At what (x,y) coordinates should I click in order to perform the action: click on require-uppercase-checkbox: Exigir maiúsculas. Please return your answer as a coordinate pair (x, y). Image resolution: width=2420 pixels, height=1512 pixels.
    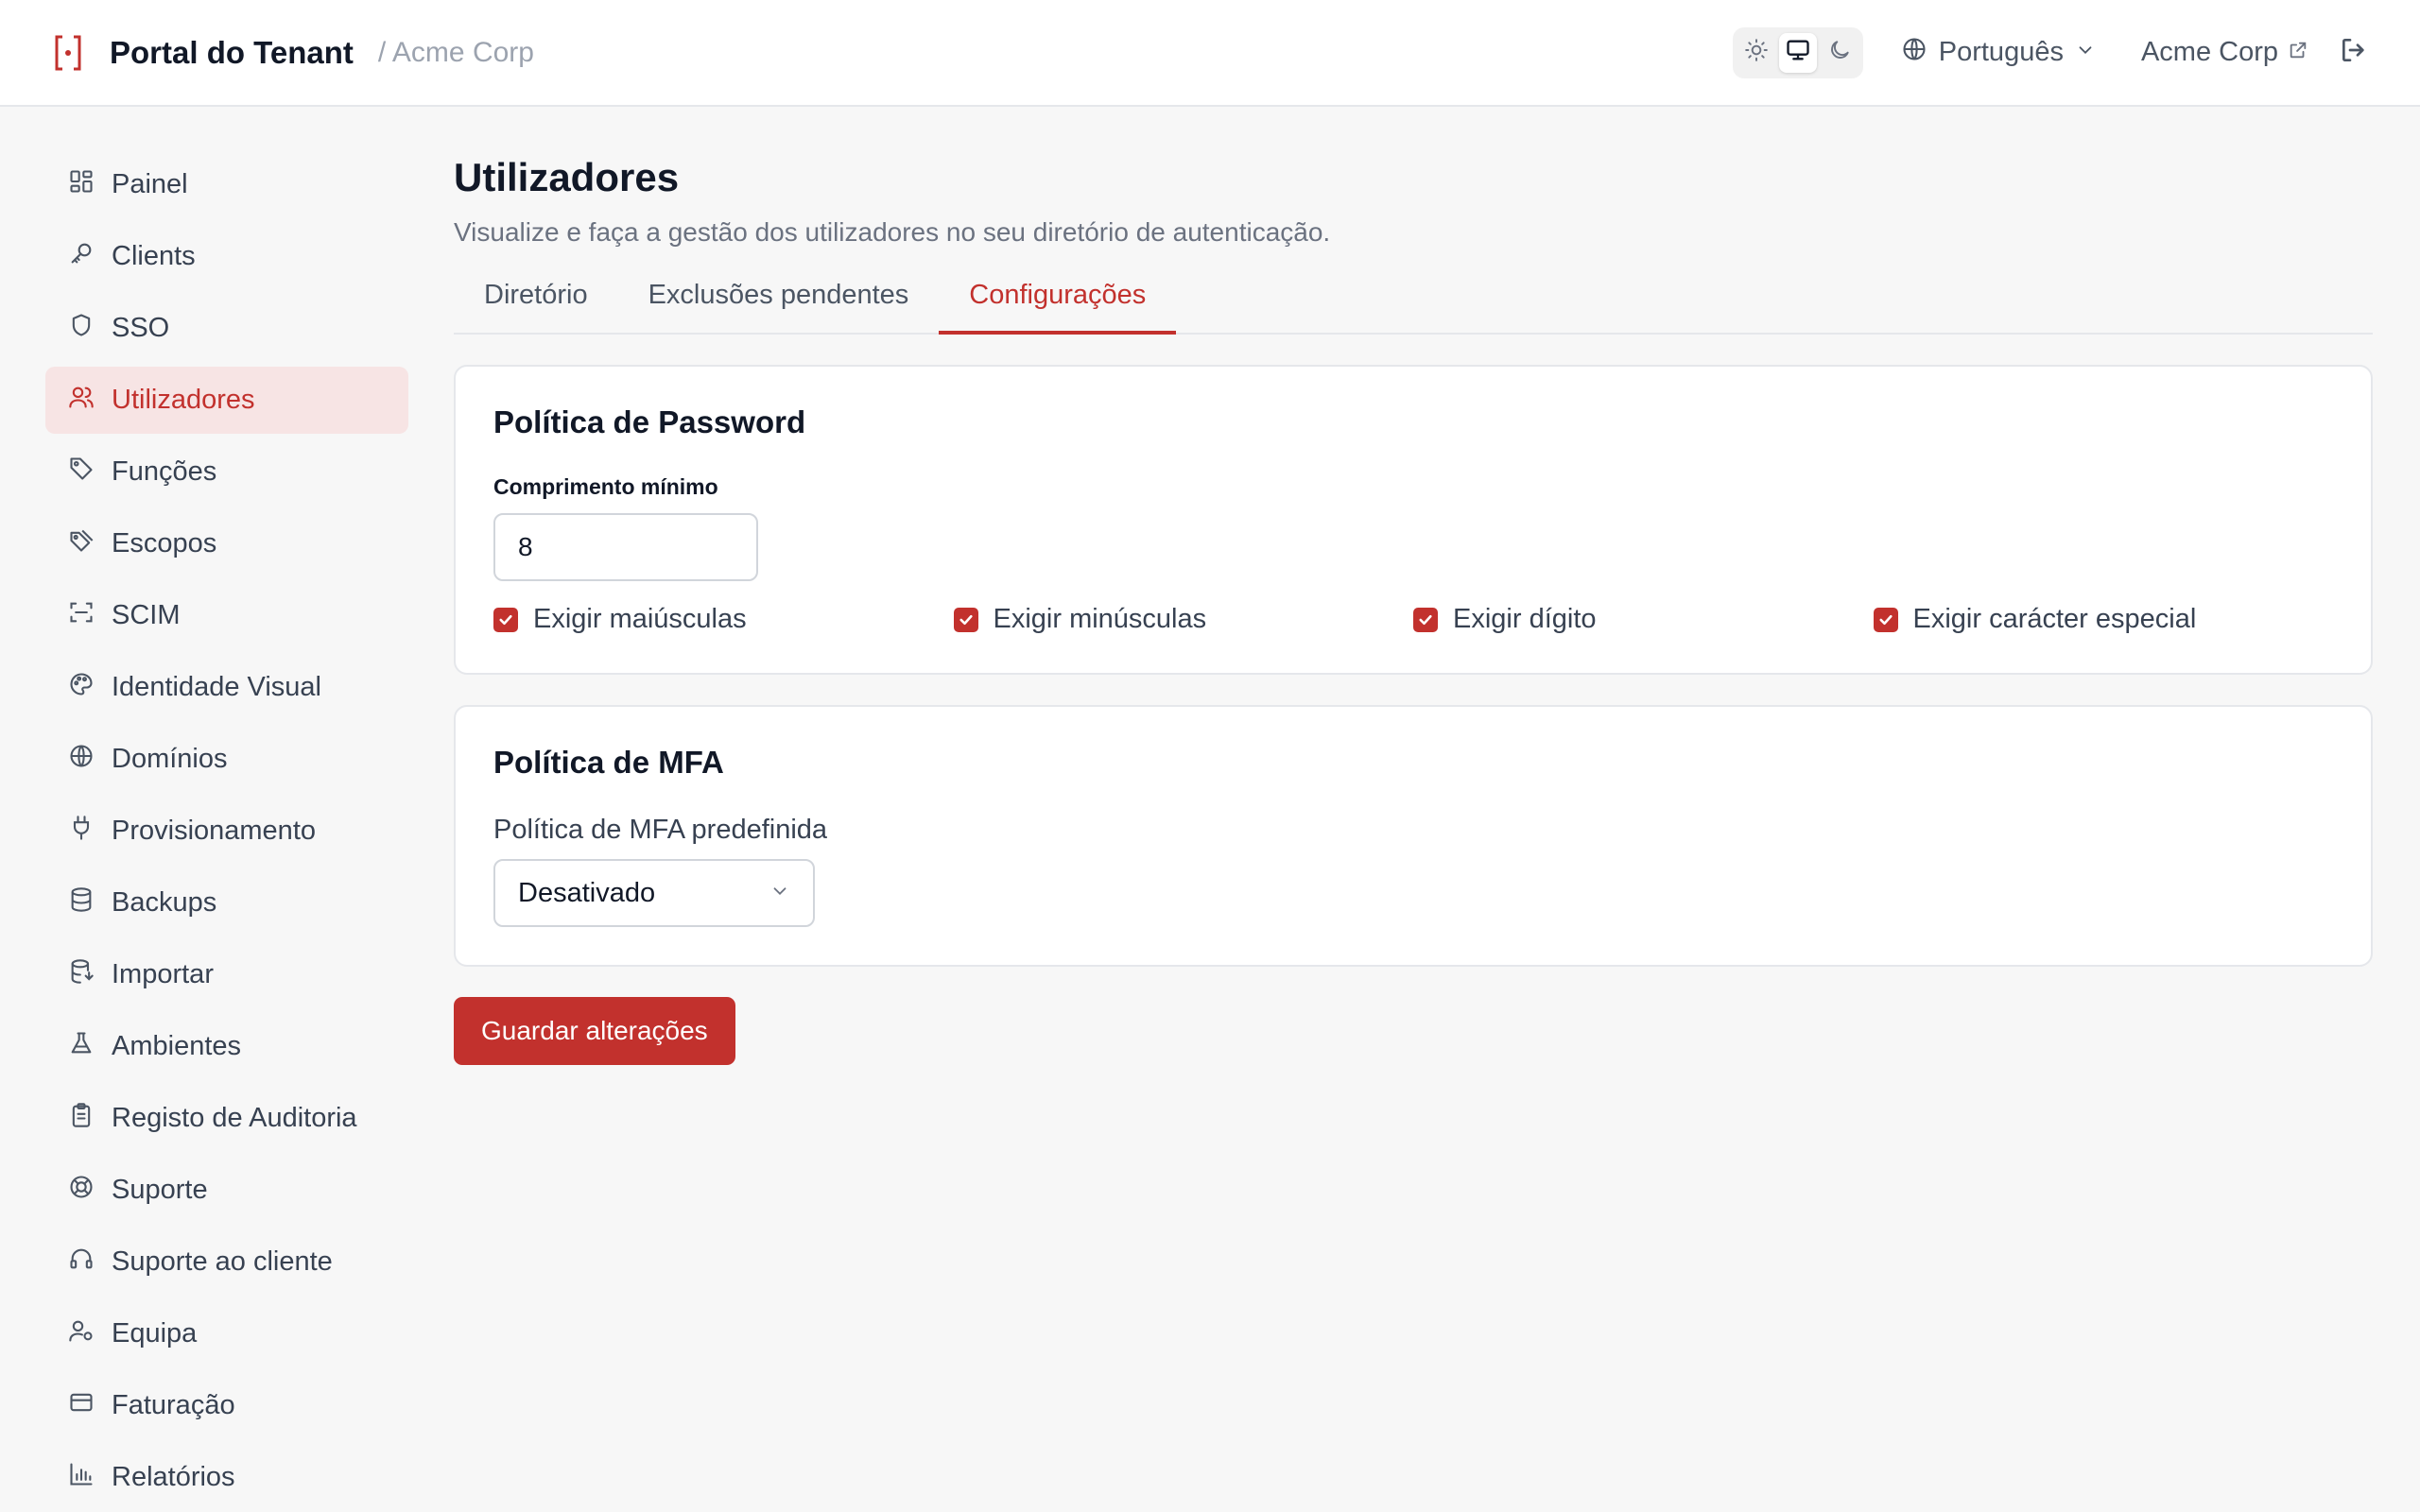
    Looking at the image, I should click on (723, 619).